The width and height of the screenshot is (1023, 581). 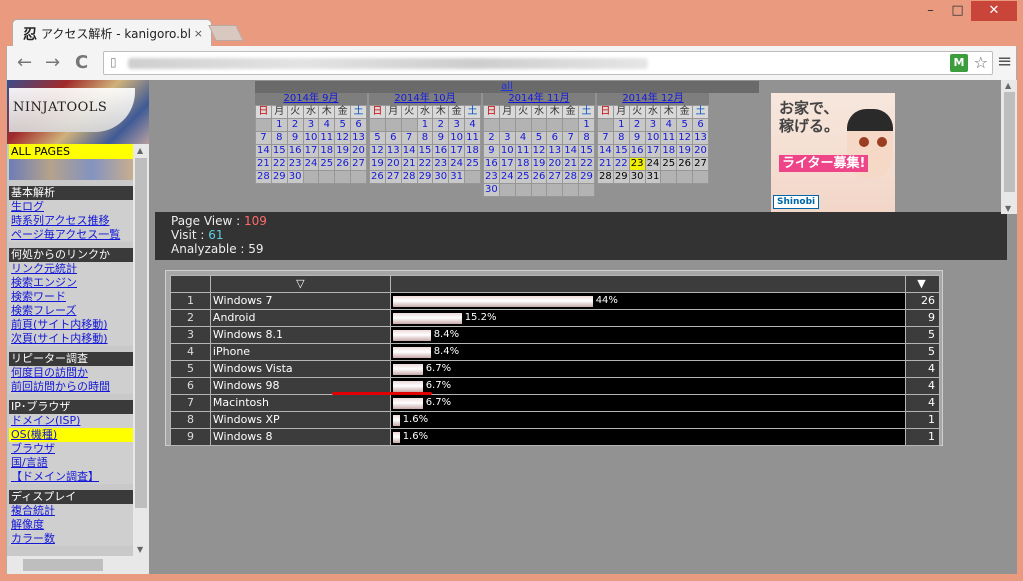 What do you see at coordinates (1008, 208) in the screenshot?
I see `page-scroll-down-icon: ▼` at bounding box center [1008, 208].